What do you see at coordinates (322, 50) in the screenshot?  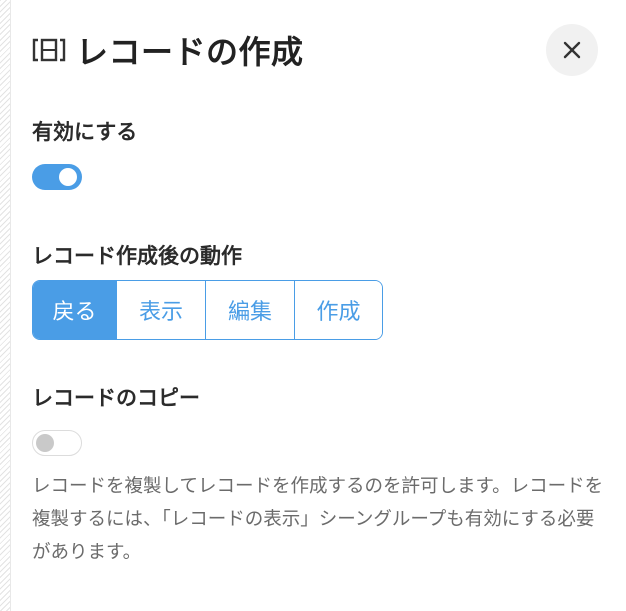 I see `panel-header: レコードの作成` at bounding box center [322, 50].